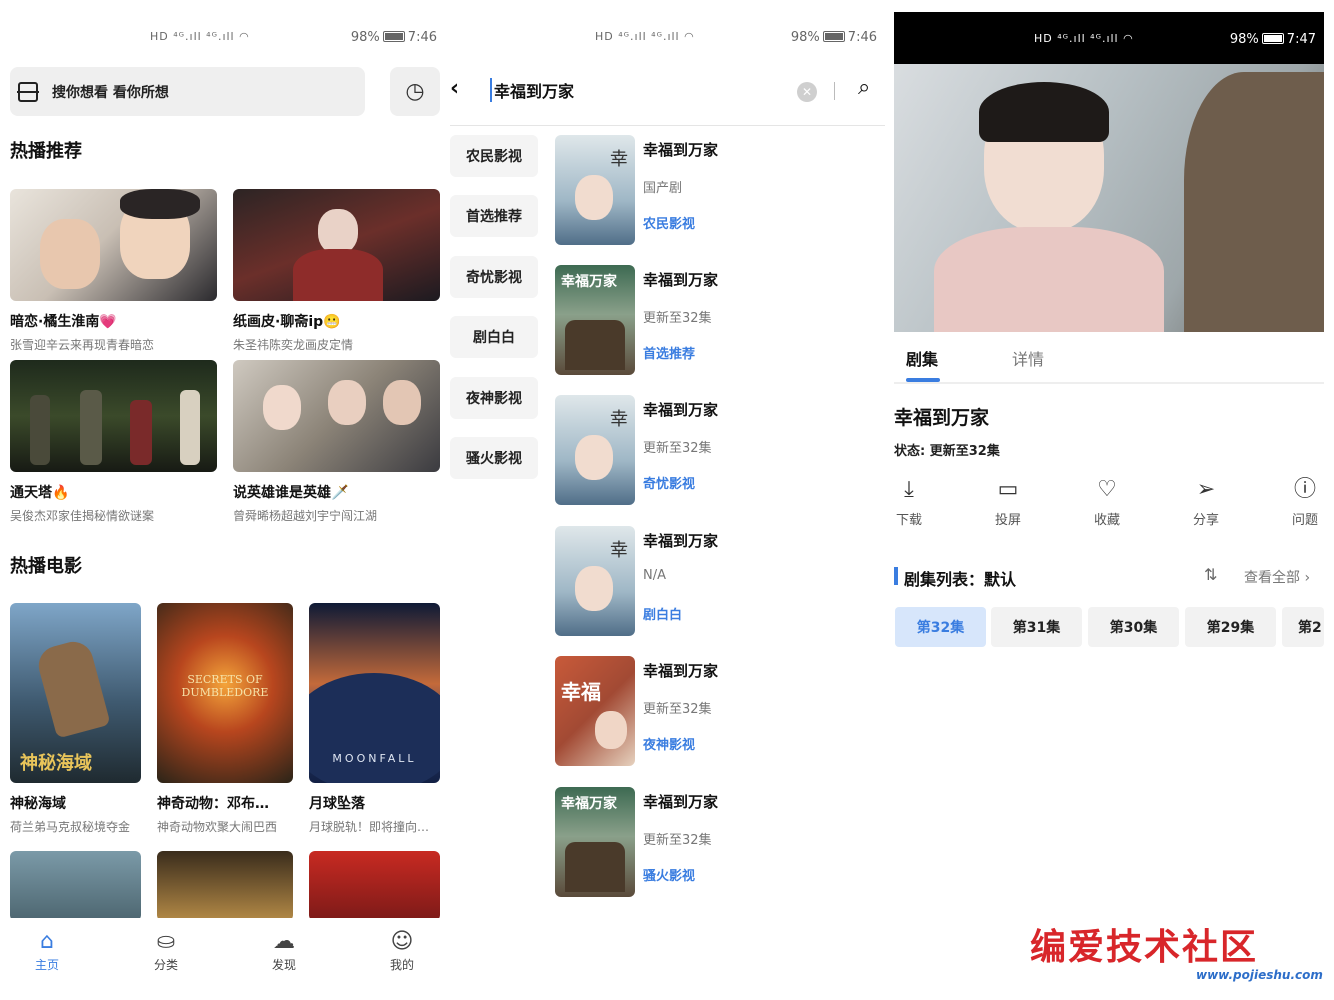 The image size is (1334, 1000). What do you see at coordinates (532, 90) in the screenshot?
I see `search-input: 幸福到万家` at bounding box center [532, 90].